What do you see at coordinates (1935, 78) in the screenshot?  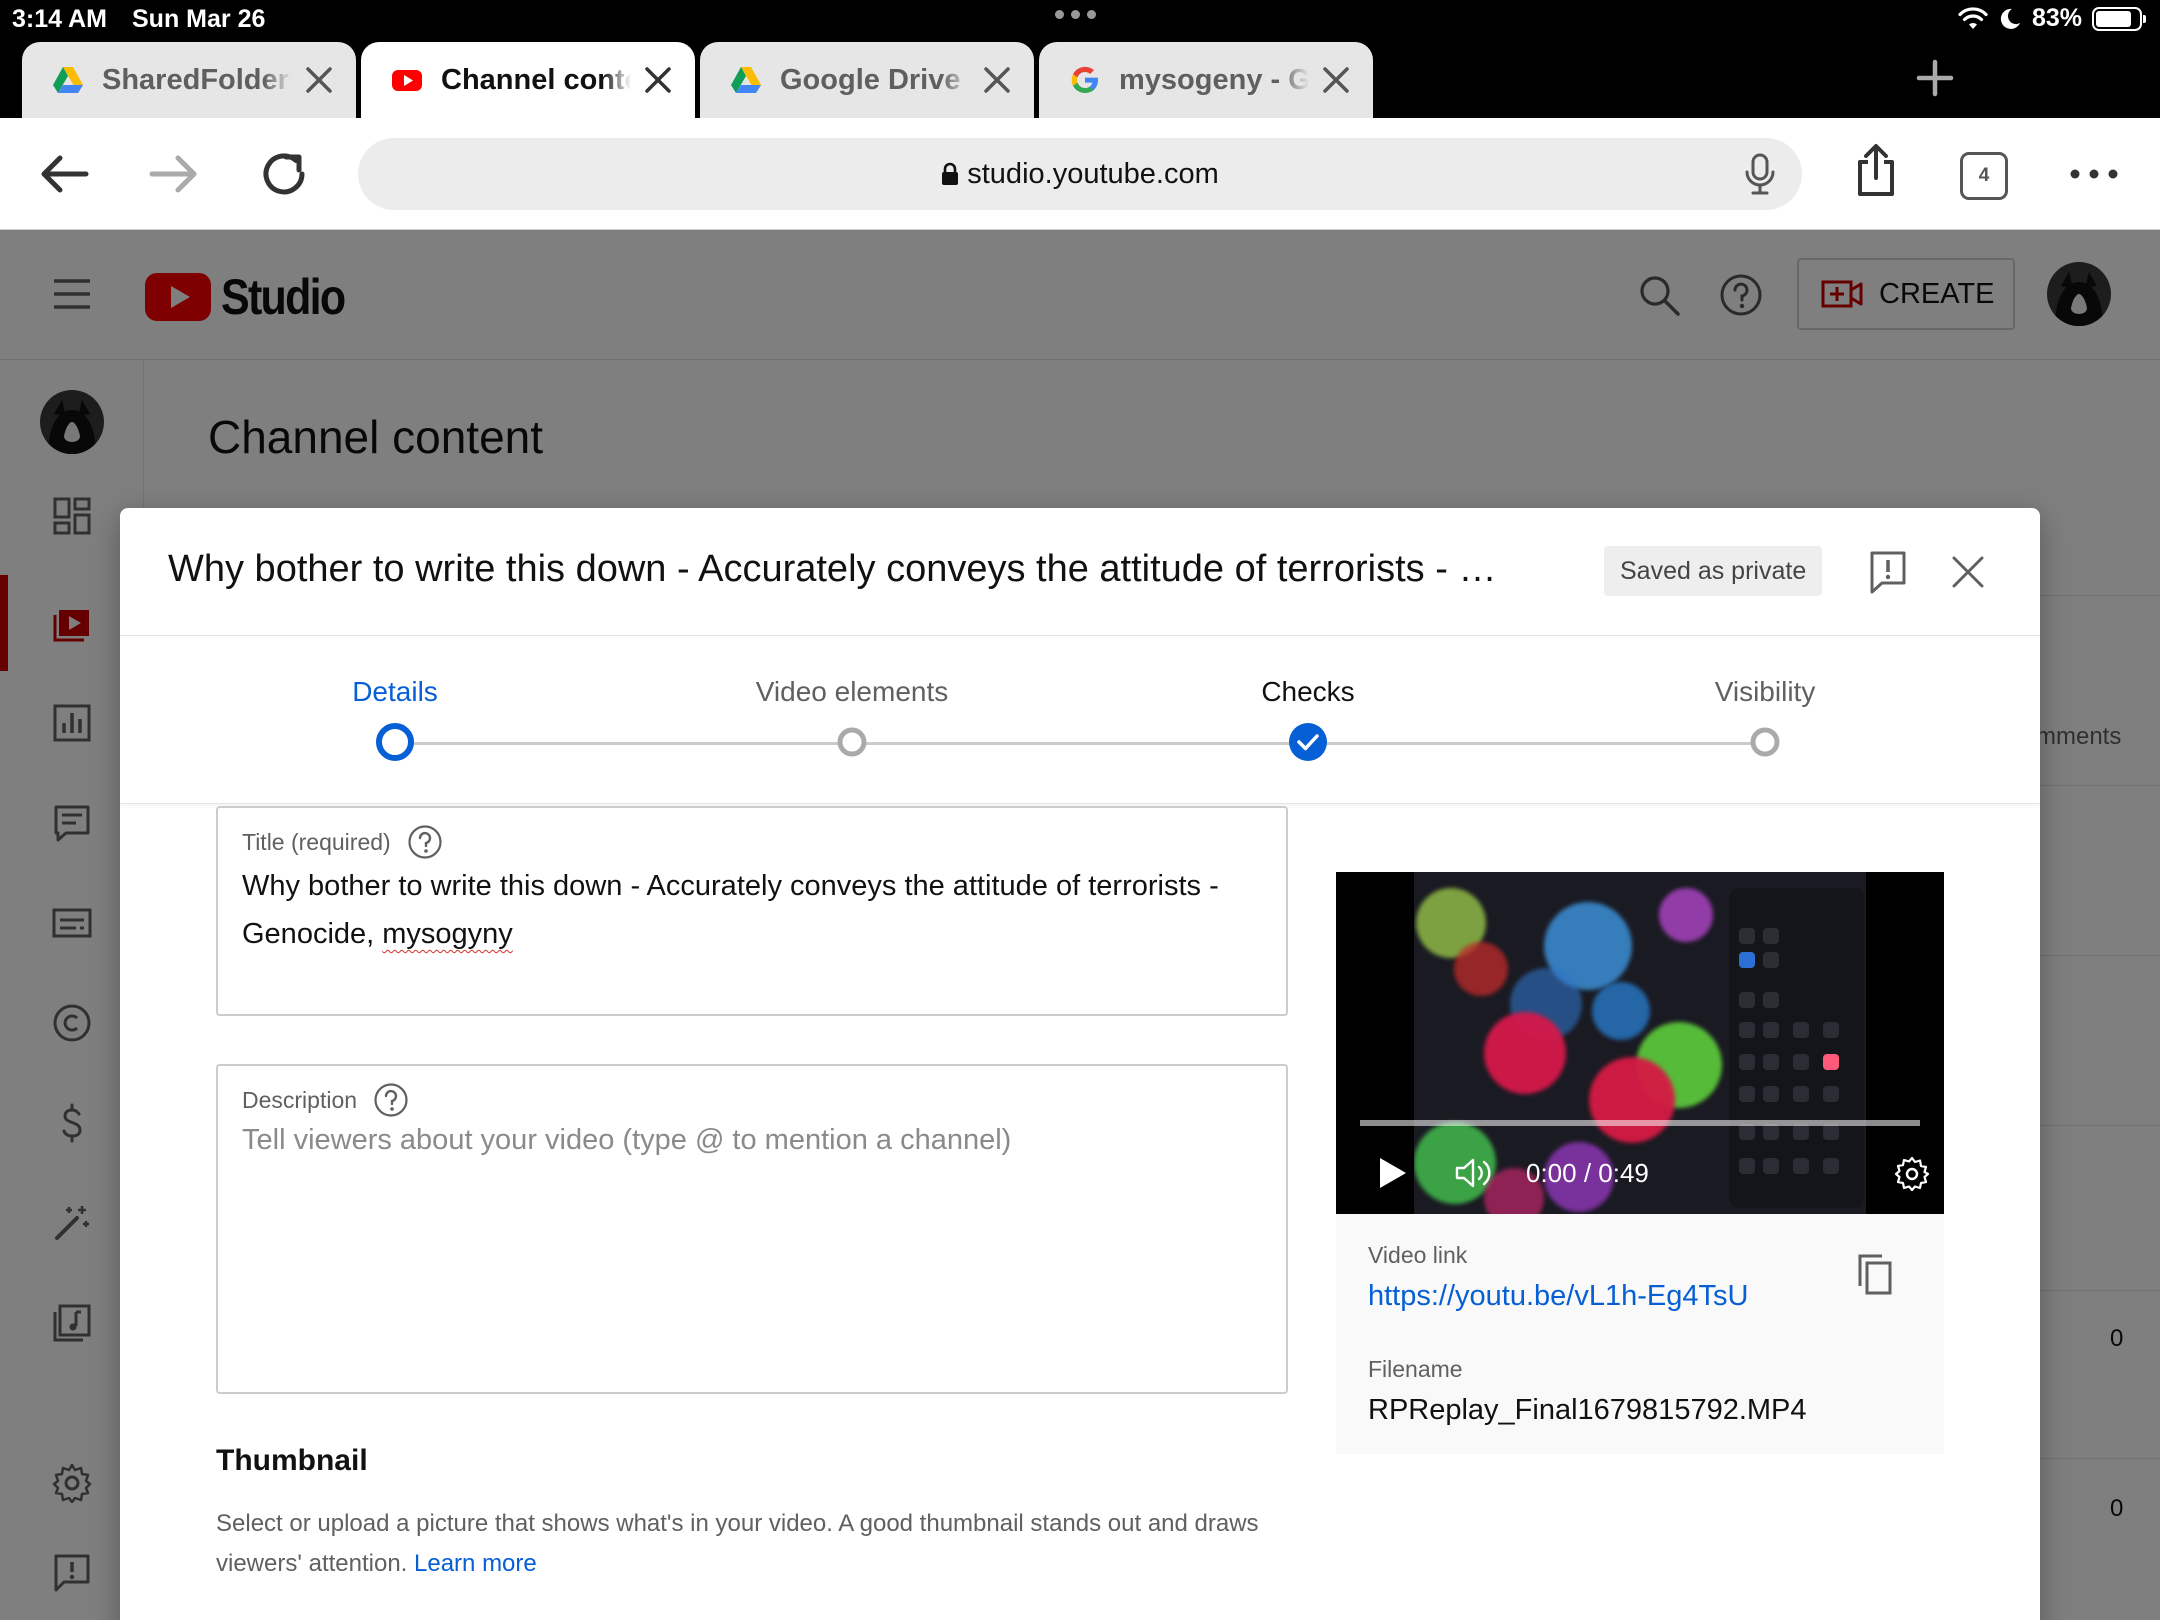 I see `new-tab-plus-icon` at bounding box center [1935, 78].